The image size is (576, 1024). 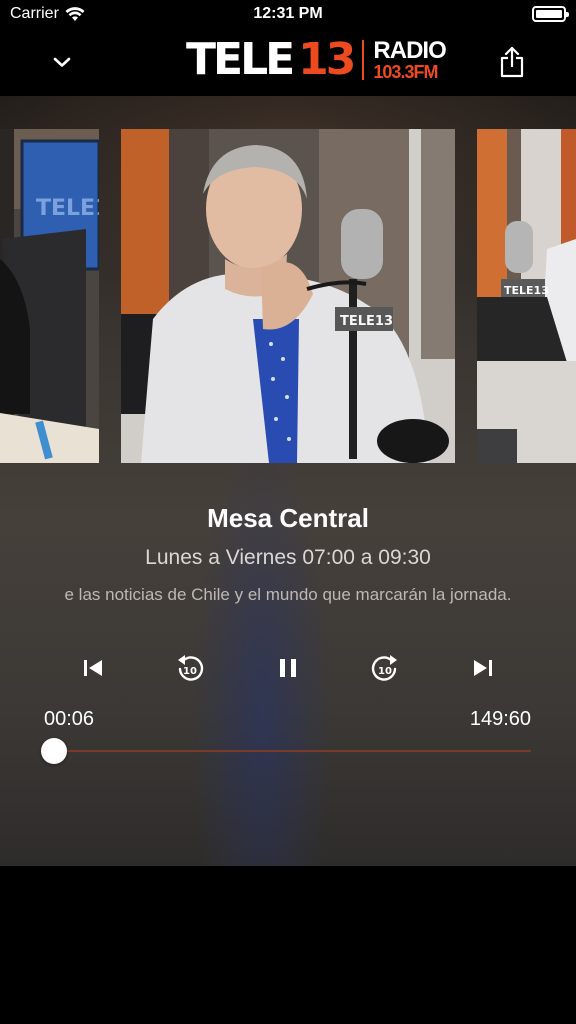 I want to click on mic-flag-label-next: TELE13, so click(x=526, y=290).